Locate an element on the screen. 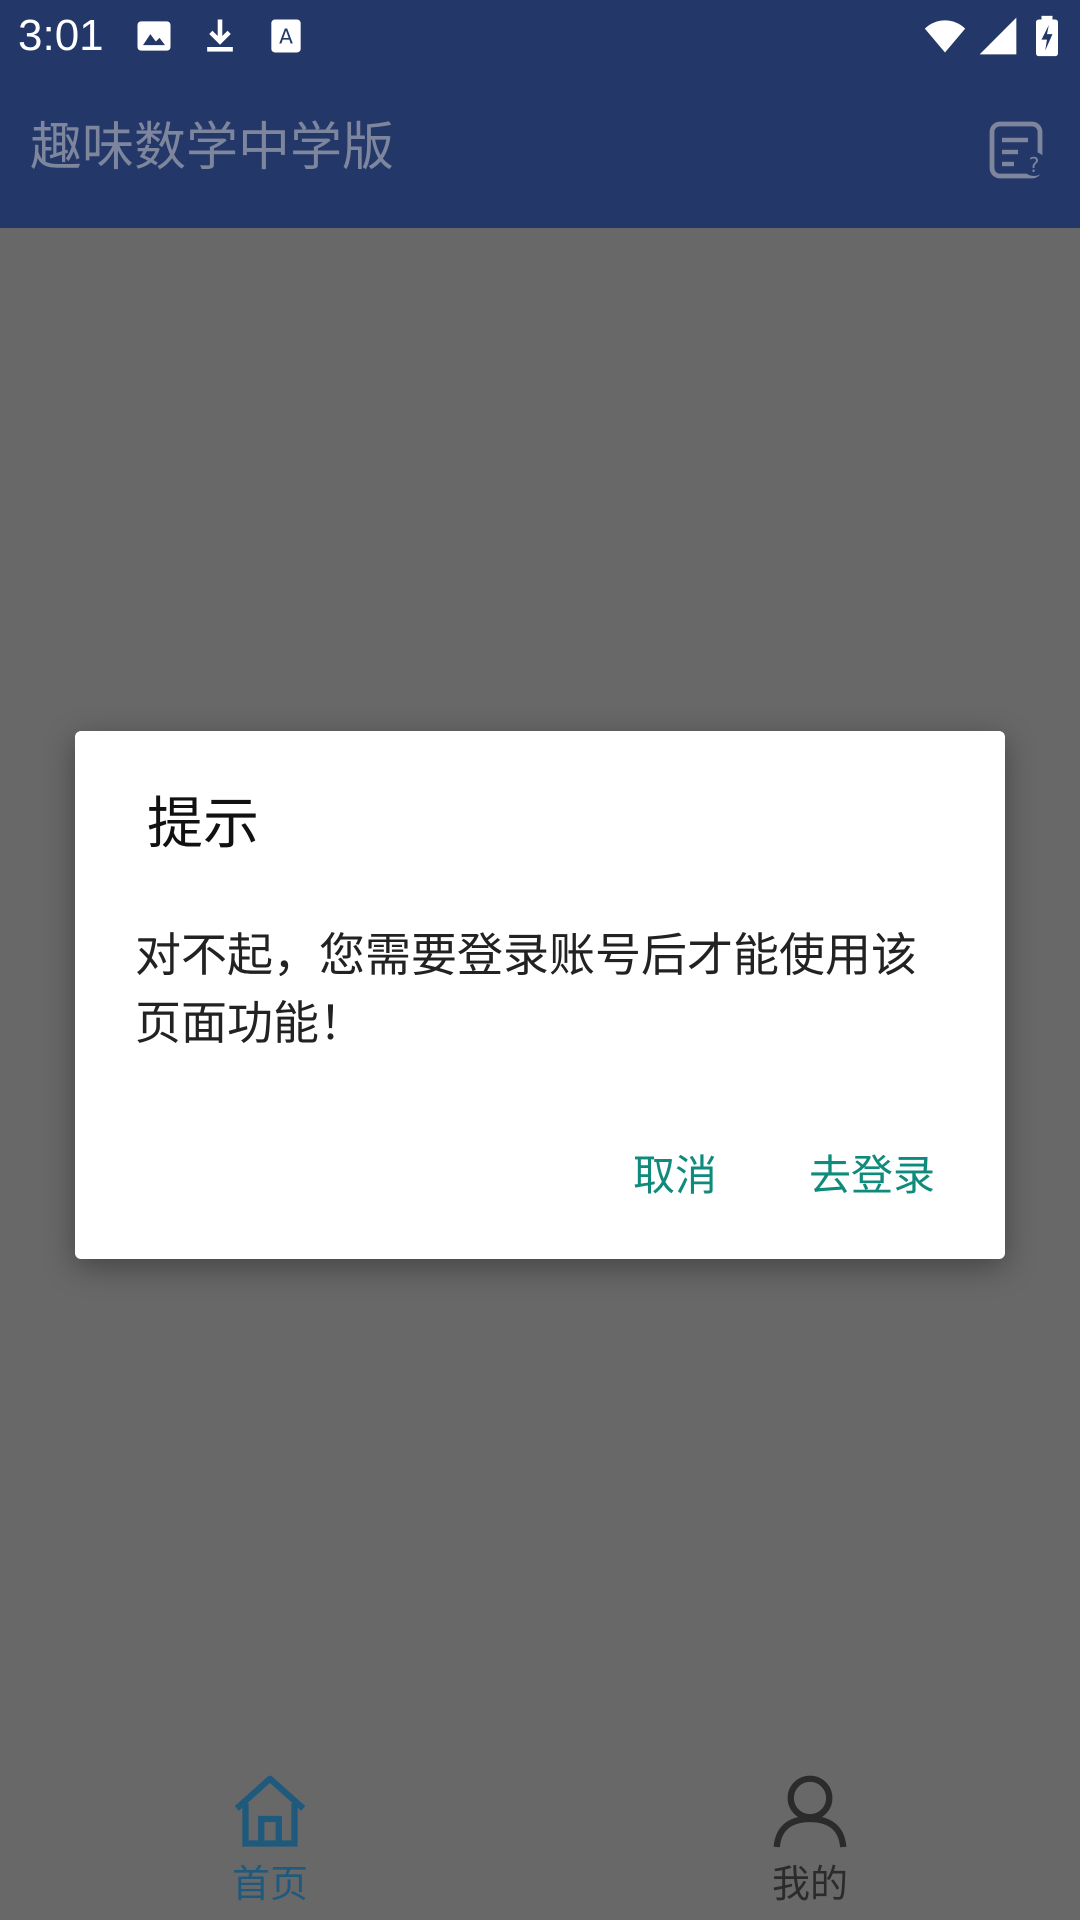 This screenshot has width=1080, height=1920. signal-icon is located at coordinates (998, 36).